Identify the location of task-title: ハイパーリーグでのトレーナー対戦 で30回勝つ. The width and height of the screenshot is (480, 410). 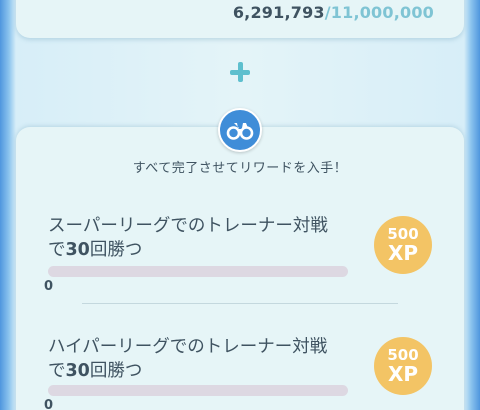
(203, 359).